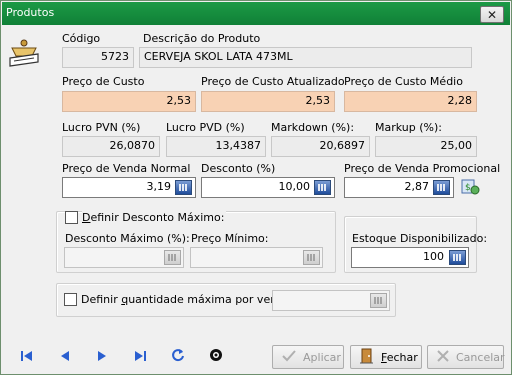 This screenshot has width=512, height=375. What do you see at coordinates (426, 146) in the screenshot?
I see `markup-field: 25,00` at bounding box center [426, 146].